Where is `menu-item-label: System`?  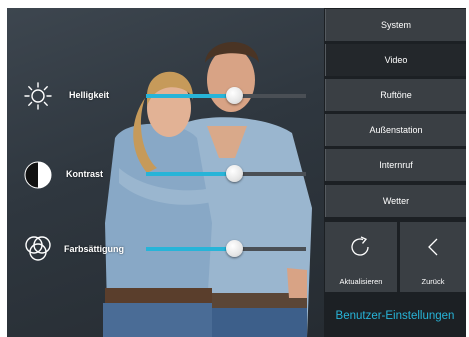 menu-item-label: System is located at coordinates (395, 25).